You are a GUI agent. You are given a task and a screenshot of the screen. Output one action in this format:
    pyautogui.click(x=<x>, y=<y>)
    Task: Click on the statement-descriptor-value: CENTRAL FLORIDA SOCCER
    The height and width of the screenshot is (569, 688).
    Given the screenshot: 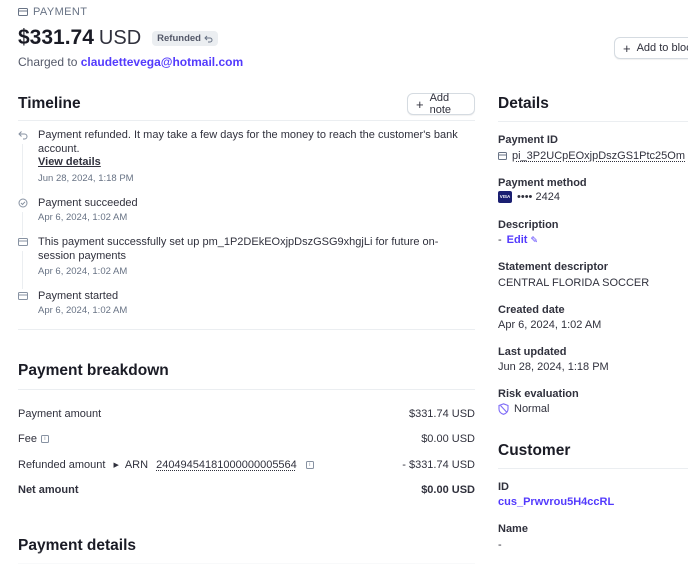 What is the action you would take?
    pyautogui.click(x=574, y=283)
    